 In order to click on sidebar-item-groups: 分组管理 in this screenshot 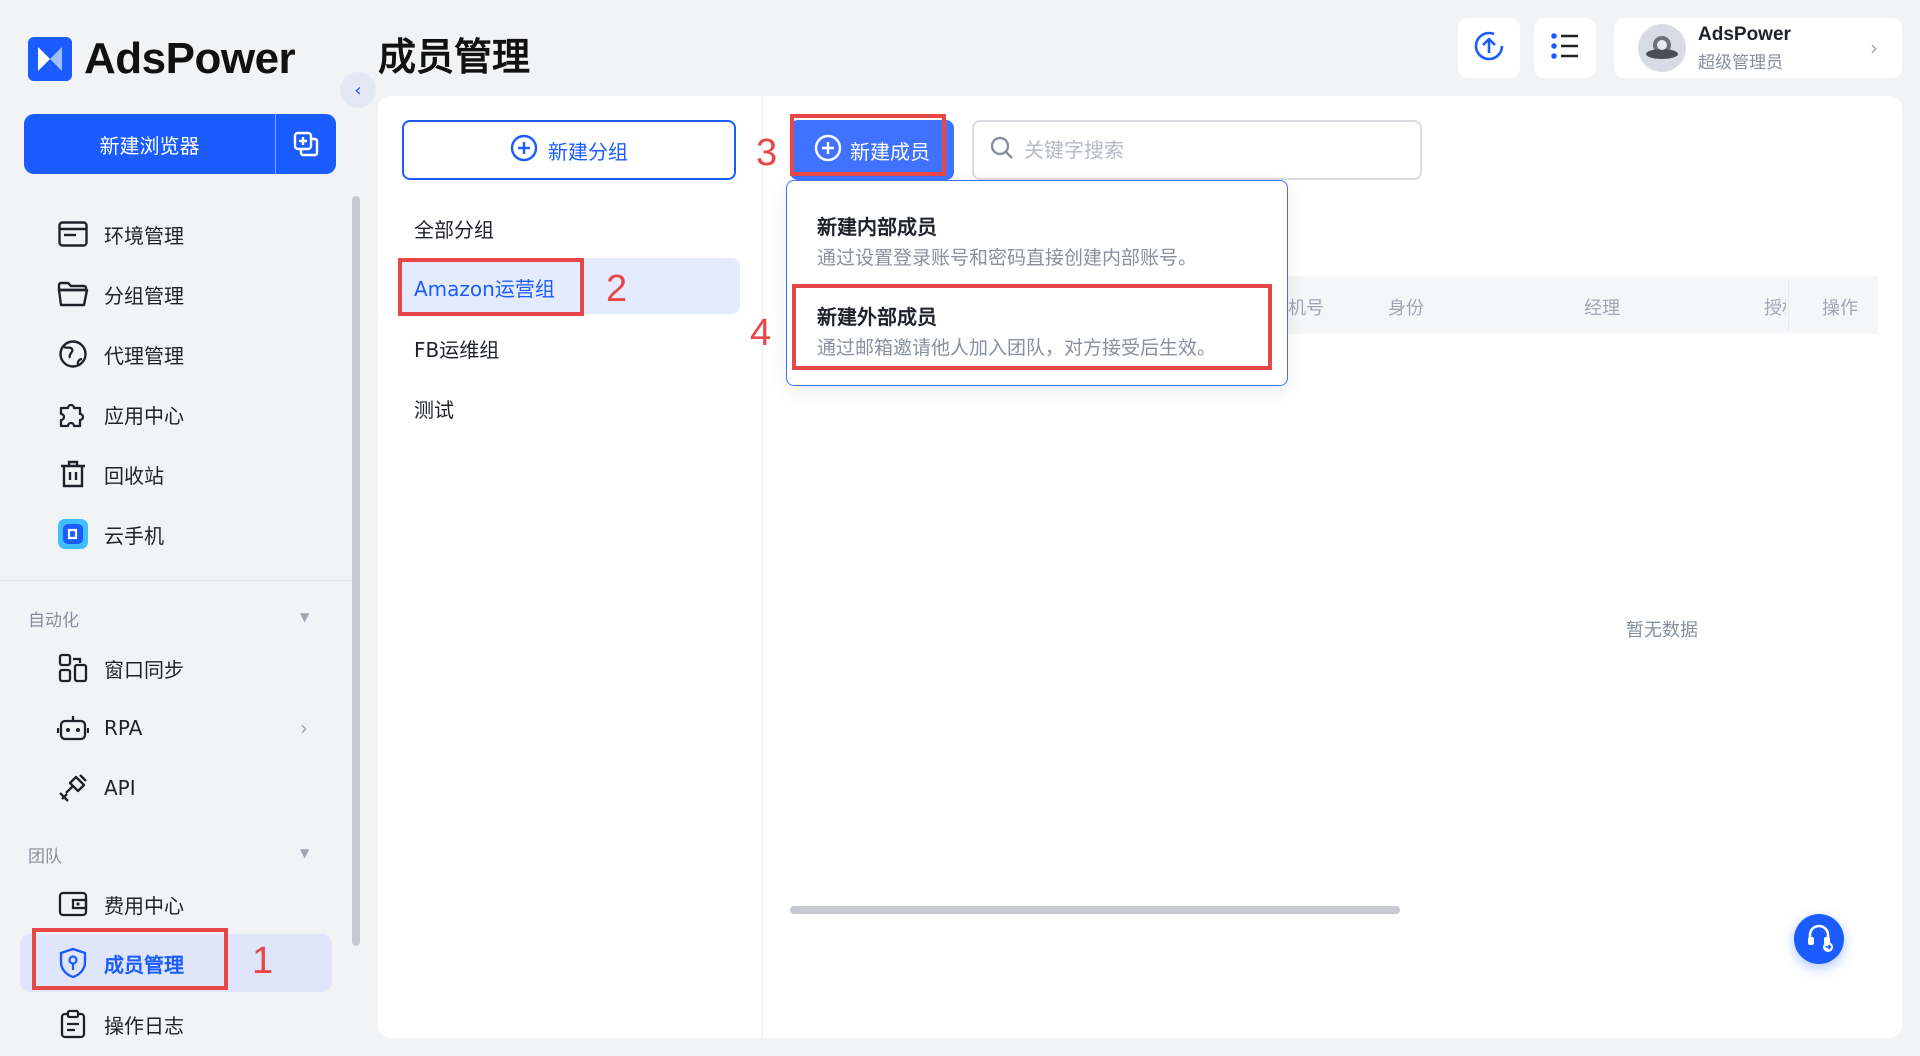, I will do `click(120, 294)`.